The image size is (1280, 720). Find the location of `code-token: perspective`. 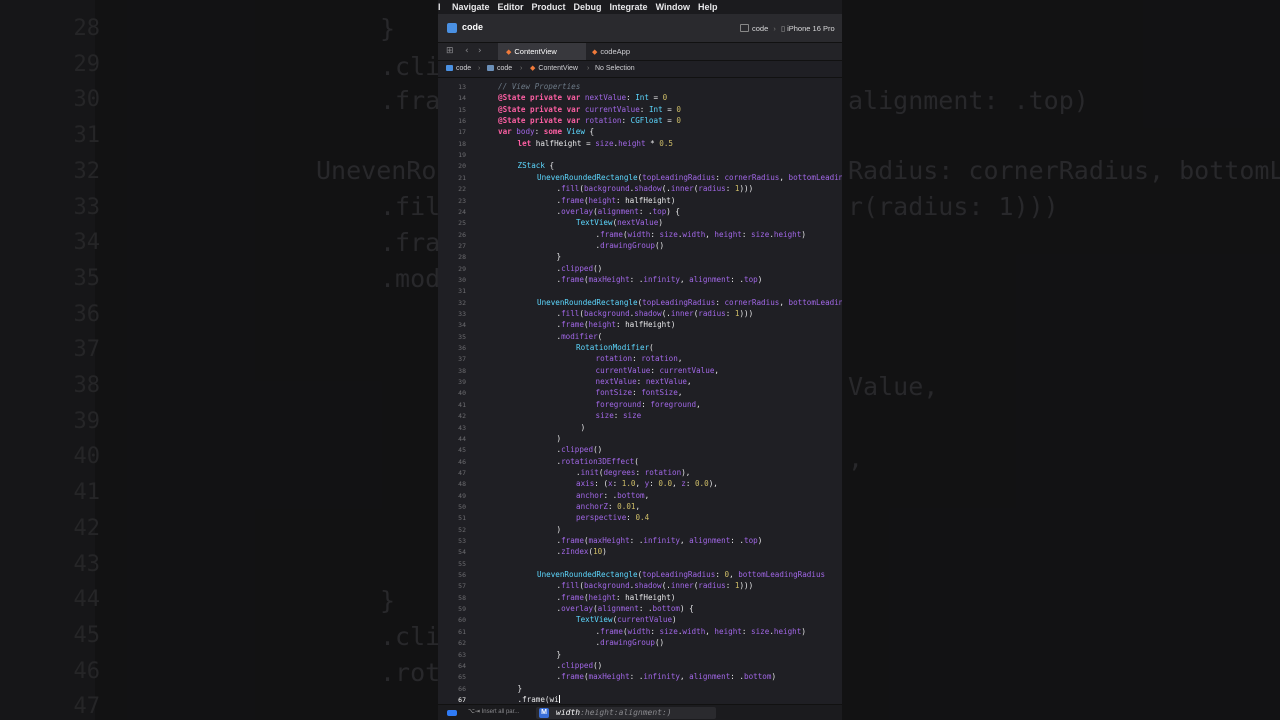

code-token: perspective is located at coordinates (601, 518).